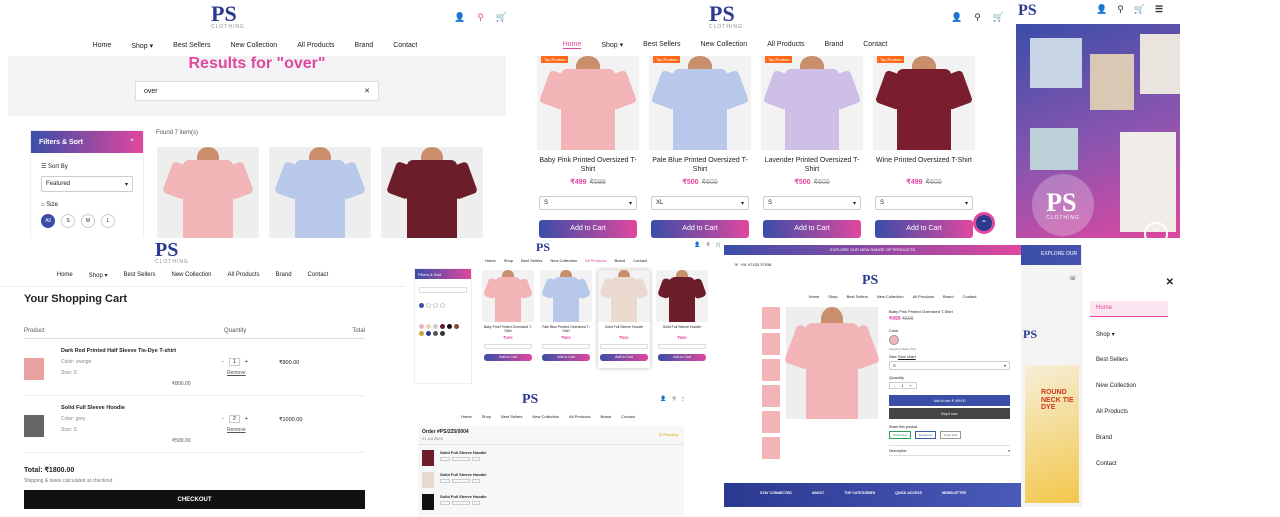 Image resolution: width=1280 pixels, height=517 pixels. What do you see at coordinates (1129, 361) in the screenshot?
I see `mobile-menu-item: Best Sellers` at bounding box center [1129, 361].